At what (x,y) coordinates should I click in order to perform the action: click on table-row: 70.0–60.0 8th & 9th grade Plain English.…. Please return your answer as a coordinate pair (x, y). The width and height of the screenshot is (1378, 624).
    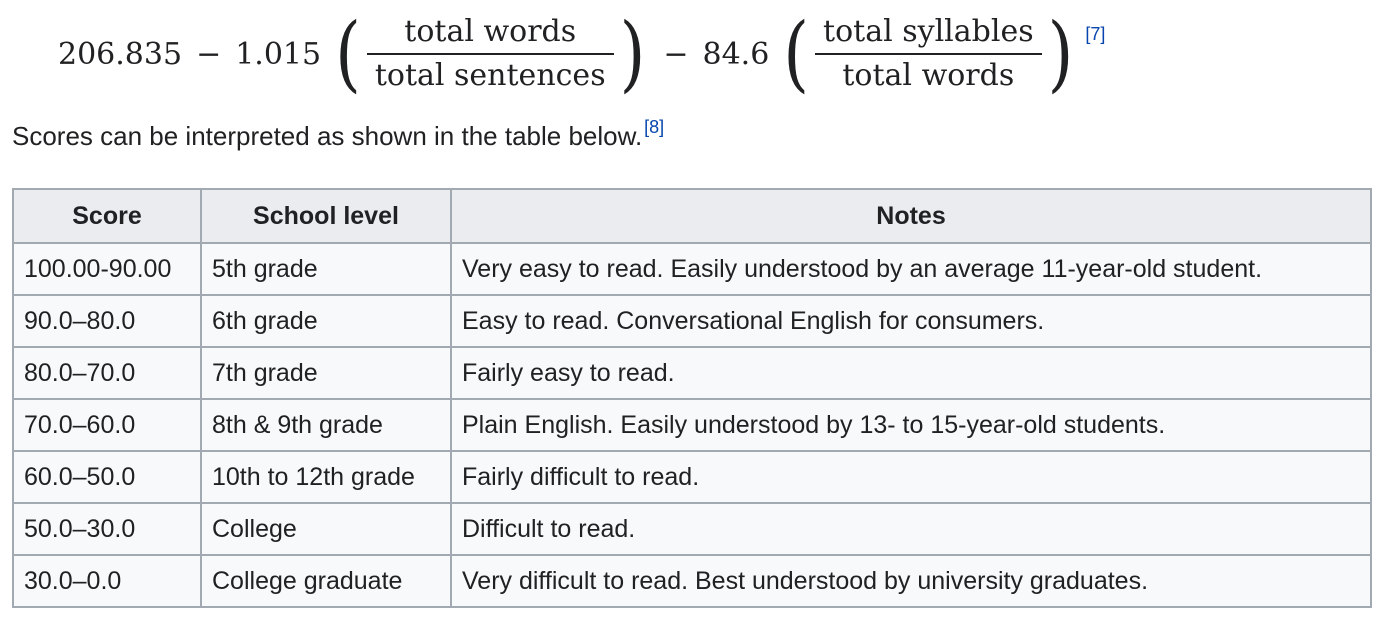
    Looking at the image, I should click on (692, 425).